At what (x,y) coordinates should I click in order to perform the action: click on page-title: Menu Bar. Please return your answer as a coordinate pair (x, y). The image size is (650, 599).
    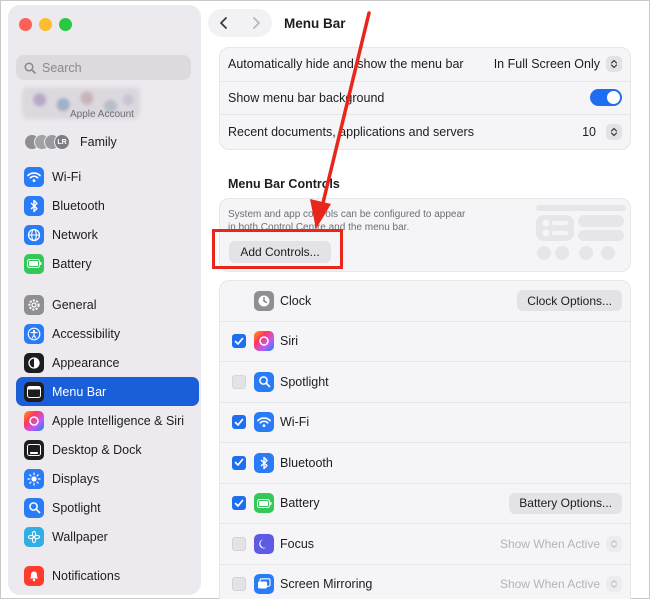
    Looking at the image, I should click on (315, 23).